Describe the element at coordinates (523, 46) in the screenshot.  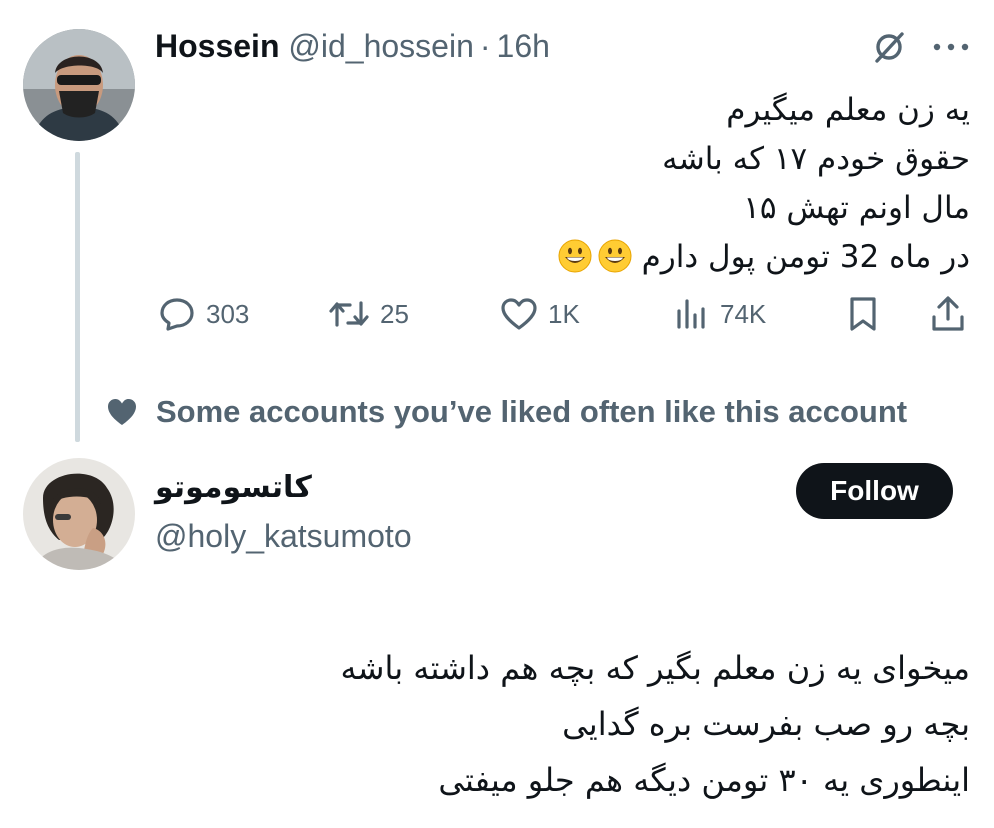
I see `tweet-time: 16h` at that location.